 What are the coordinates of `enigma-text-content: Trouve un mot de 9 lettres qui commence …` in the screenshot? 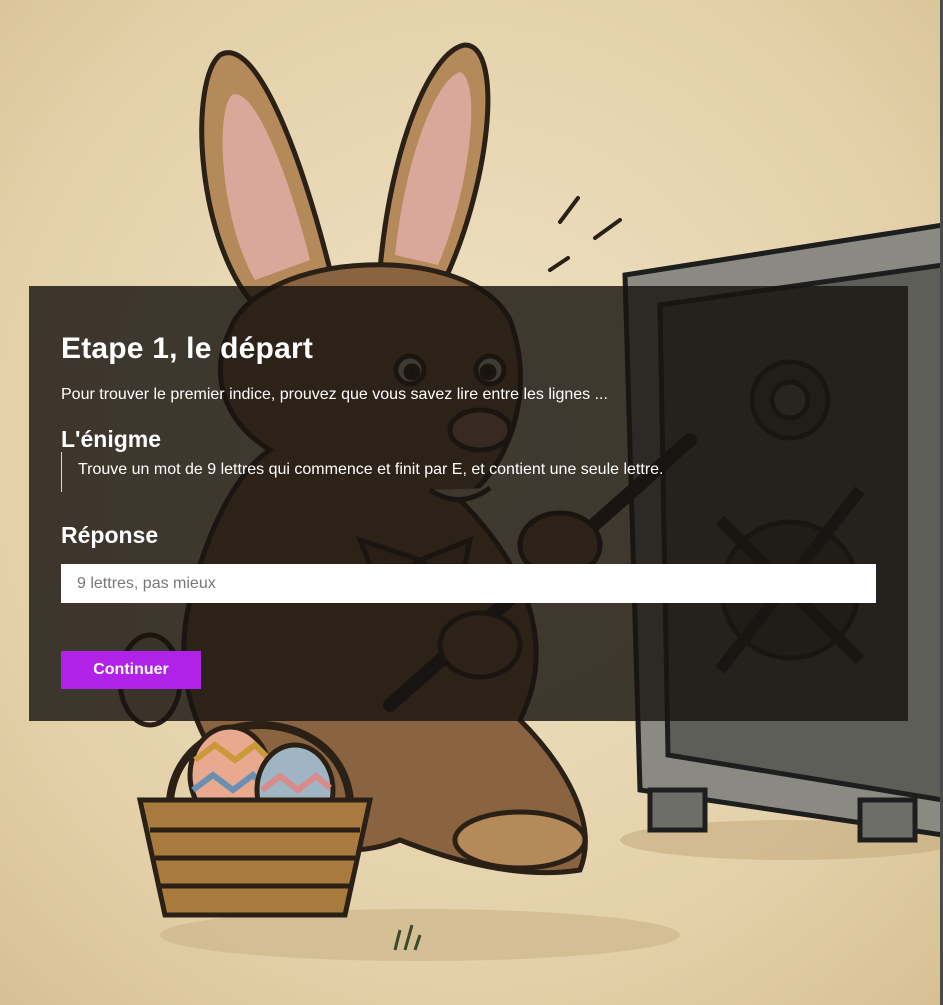 It's located at (371, 469).